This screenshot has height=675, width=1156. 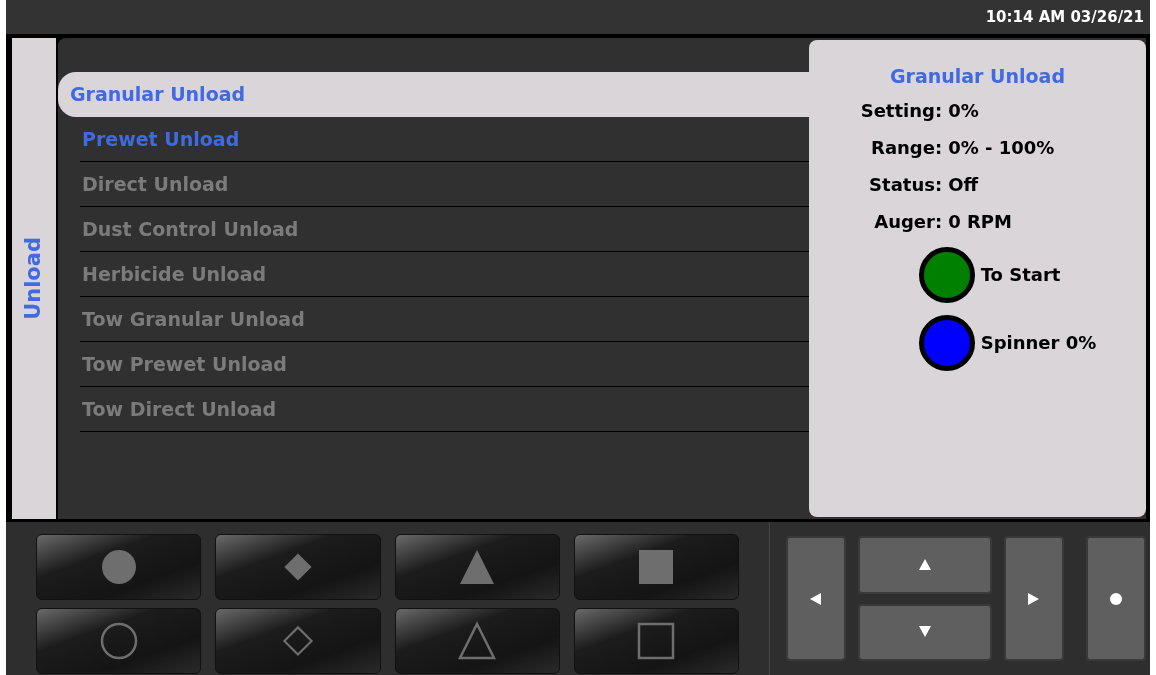 I want to click on field-label: Status:, so click(x=905, y=184).